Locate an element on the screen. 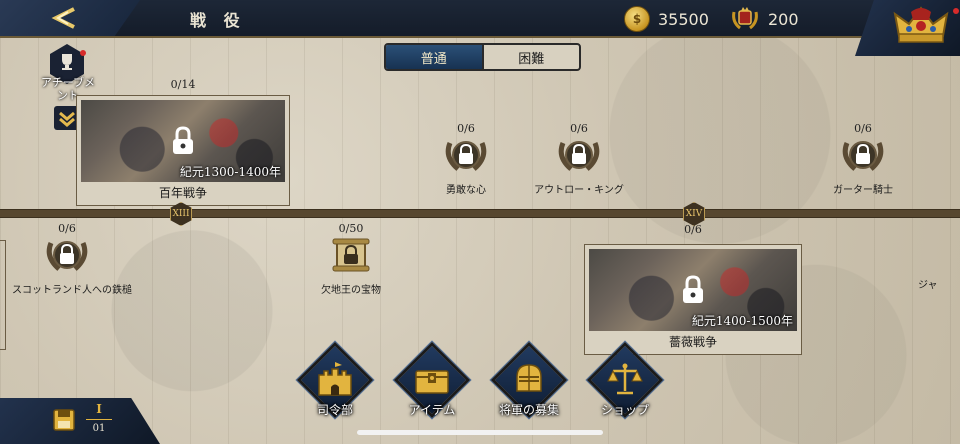  era-card-wars-of-the-roses: 紀元1400-1500年 薔薇戦争 is located at coordinates (693, 299).